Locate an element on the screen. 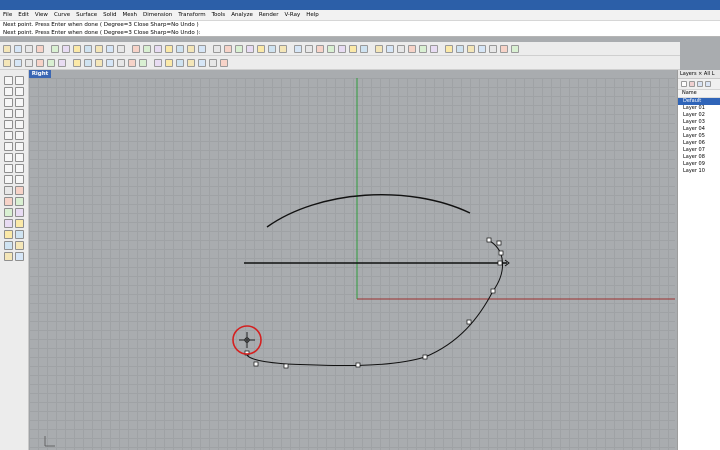  layer-item: Layer 01 is located at coordinates (699, 108).